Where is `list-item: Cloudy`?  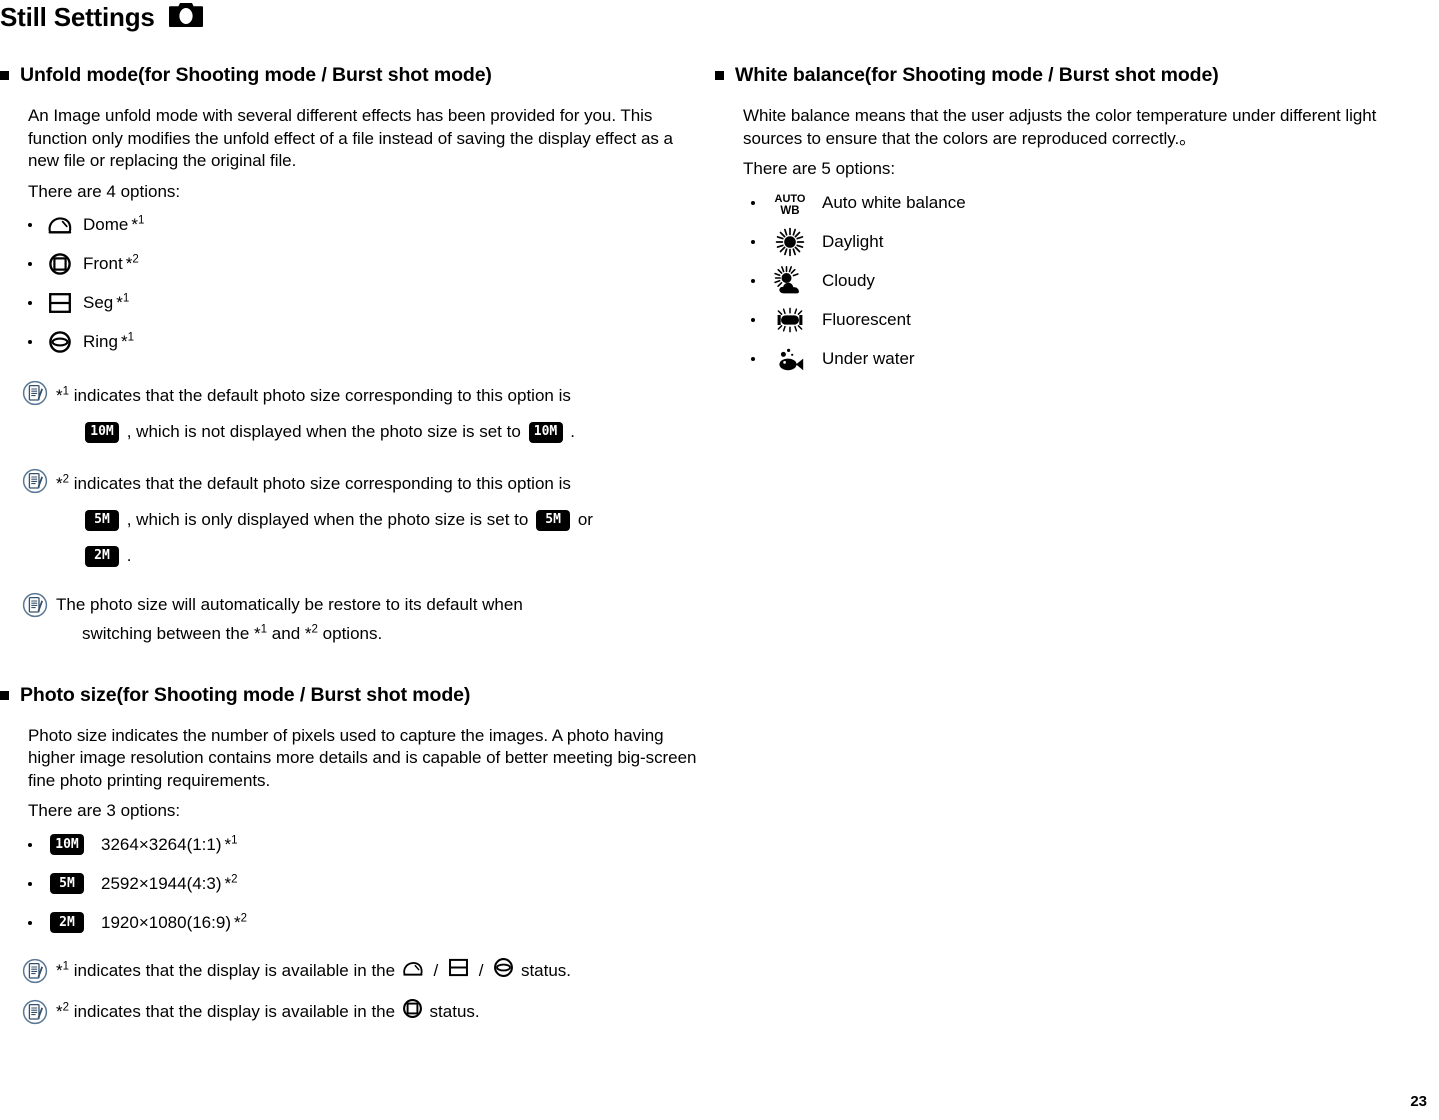
list-item: Cloudy is located at coordinates (1083, 280).